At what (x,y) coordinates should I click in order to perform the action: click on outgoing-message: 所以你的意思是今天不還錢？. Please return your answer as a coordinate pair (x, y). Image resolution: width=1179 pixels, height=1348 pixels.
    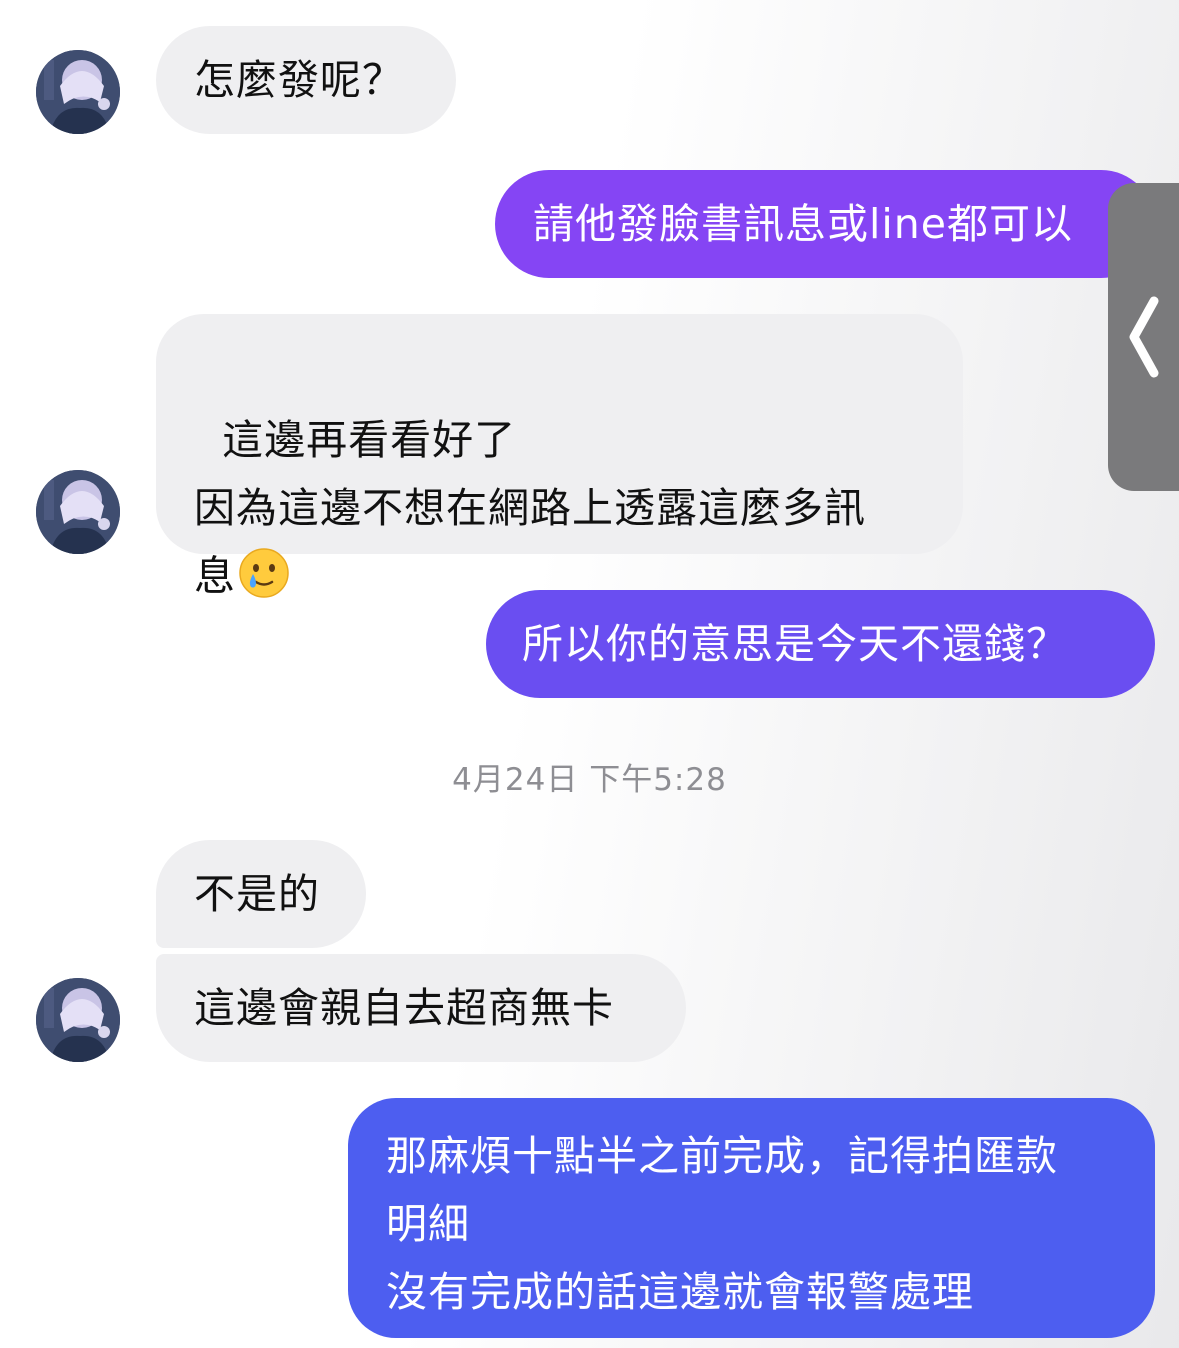
    Looking at the image, I should click on (820, 644).